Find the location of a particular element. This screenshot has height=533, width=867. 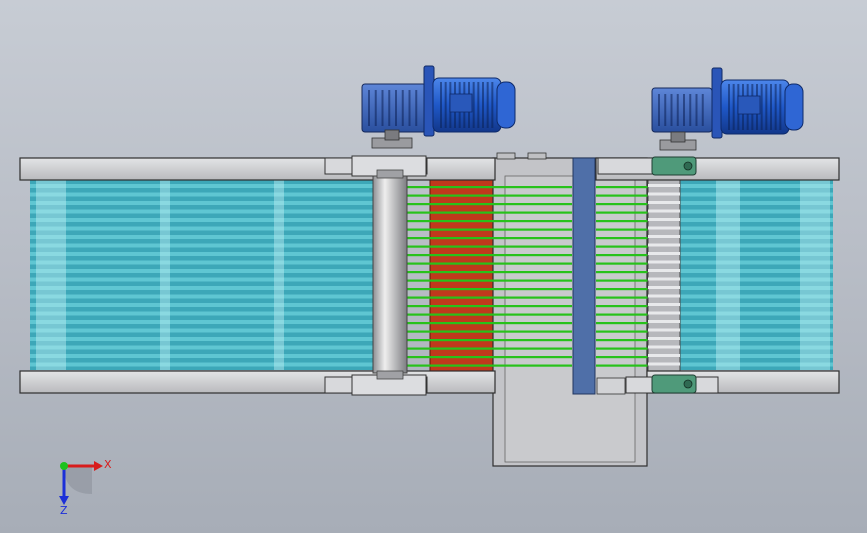

gear-motor-right is located at coordinates (727, 109).